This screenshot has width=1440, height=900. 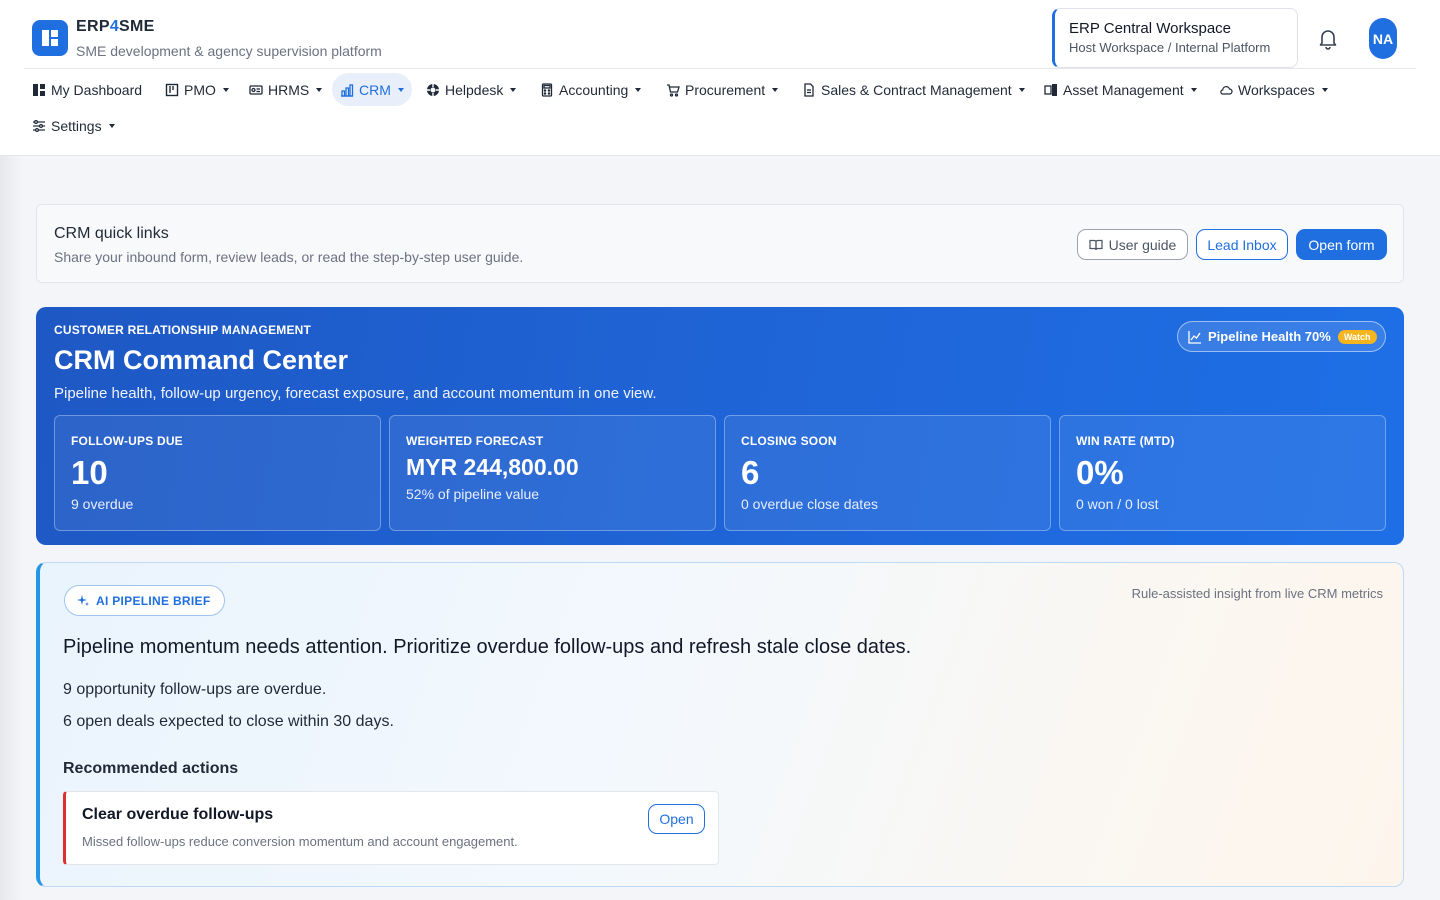 What do you see at coordinates (1117, 504) in the screenshot?
I see `kpi-note: 0 won / 0 lost` at bounding box center [1117, 504].